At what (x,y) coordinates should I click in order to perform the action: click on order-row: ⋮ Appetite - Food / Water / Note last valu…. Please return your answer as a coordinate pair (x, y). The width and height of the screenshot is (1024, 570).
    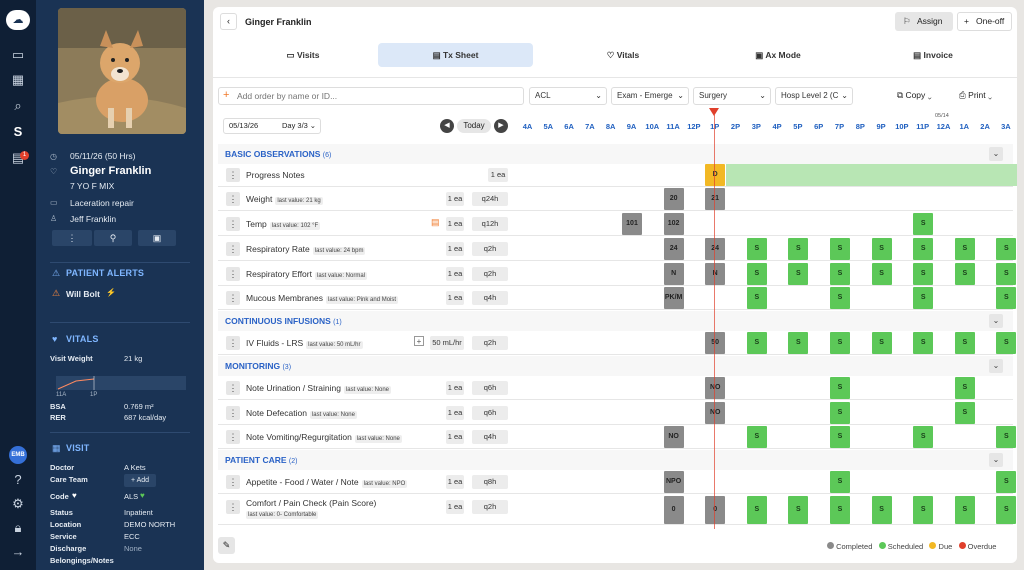
    Looking at the image, I should click on (617, 482).